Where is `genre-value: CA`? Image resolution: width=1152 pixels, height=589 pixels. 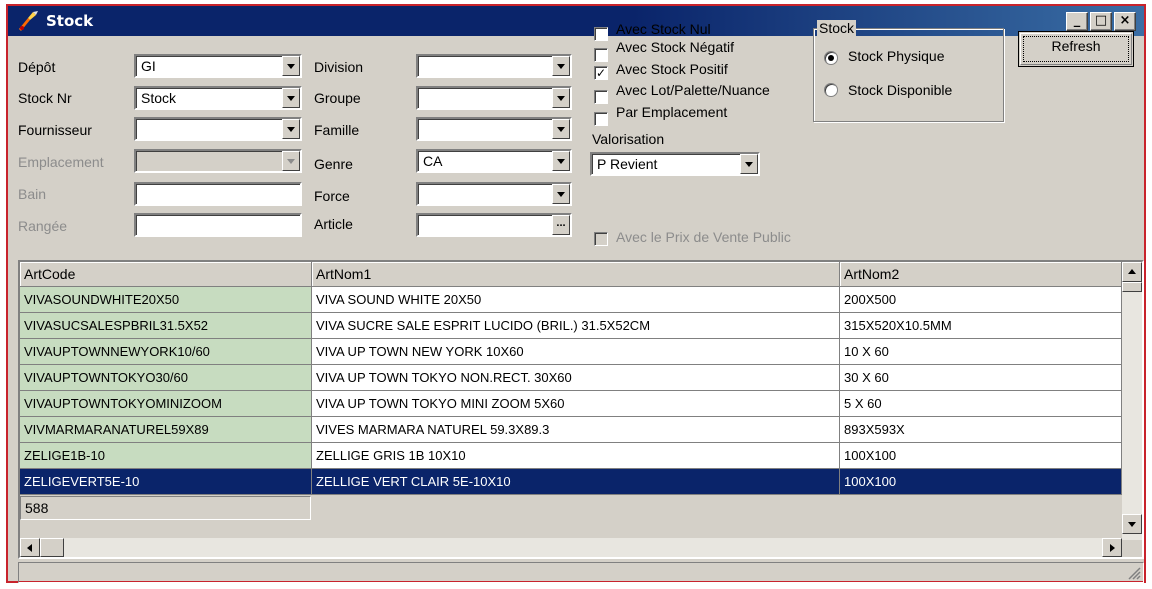
genre-value: CA is located at coordinates (433, 161).